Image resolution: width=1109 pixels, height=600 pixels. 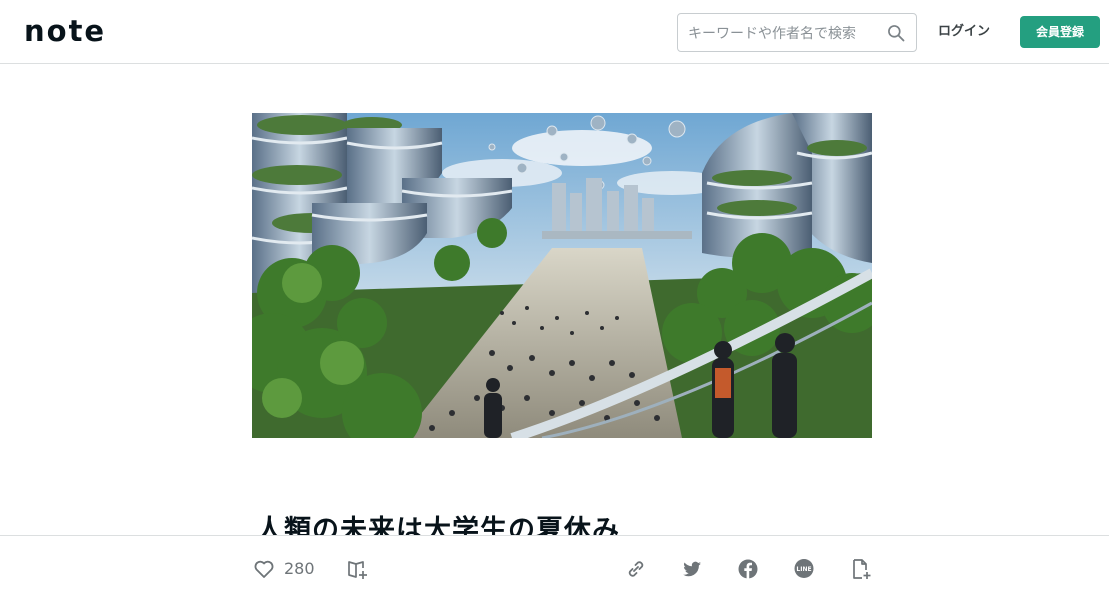 I want to click on signup-button: 会員登録, so click(x=1060, y=32).